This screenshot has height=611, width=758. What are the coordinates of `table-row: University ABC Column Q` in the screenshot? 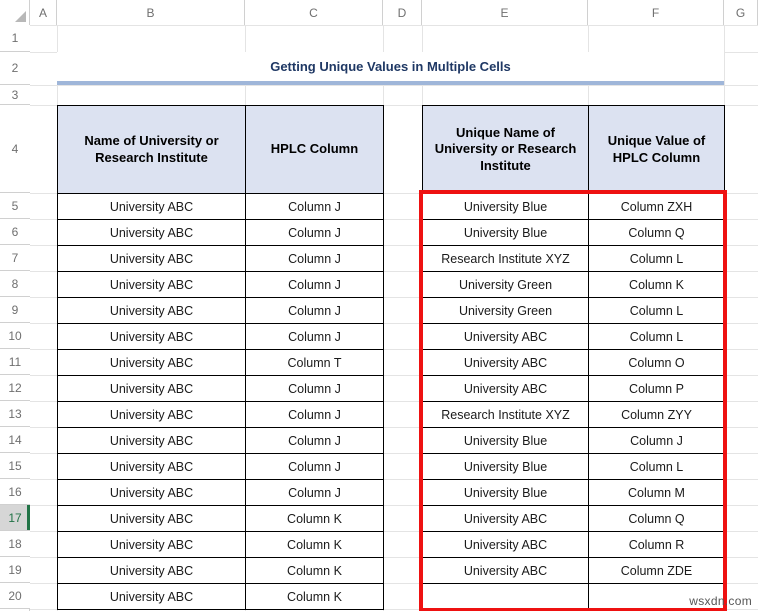 It's located at (573, 518).